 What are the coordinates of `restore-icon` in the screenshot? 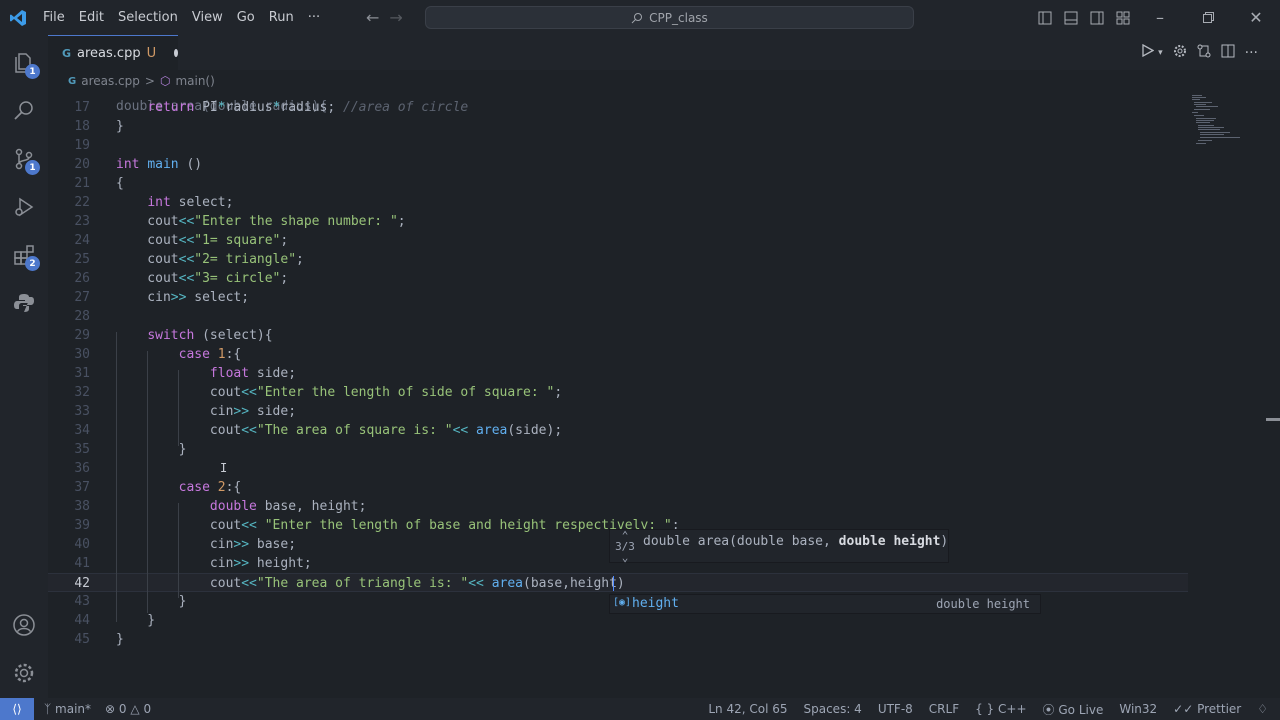 It's located at (1208, 17).